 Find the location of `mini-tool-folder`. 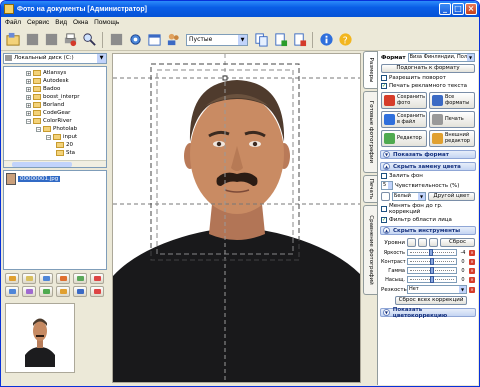

mini-tool-folder is located at coordinates (29, 278).